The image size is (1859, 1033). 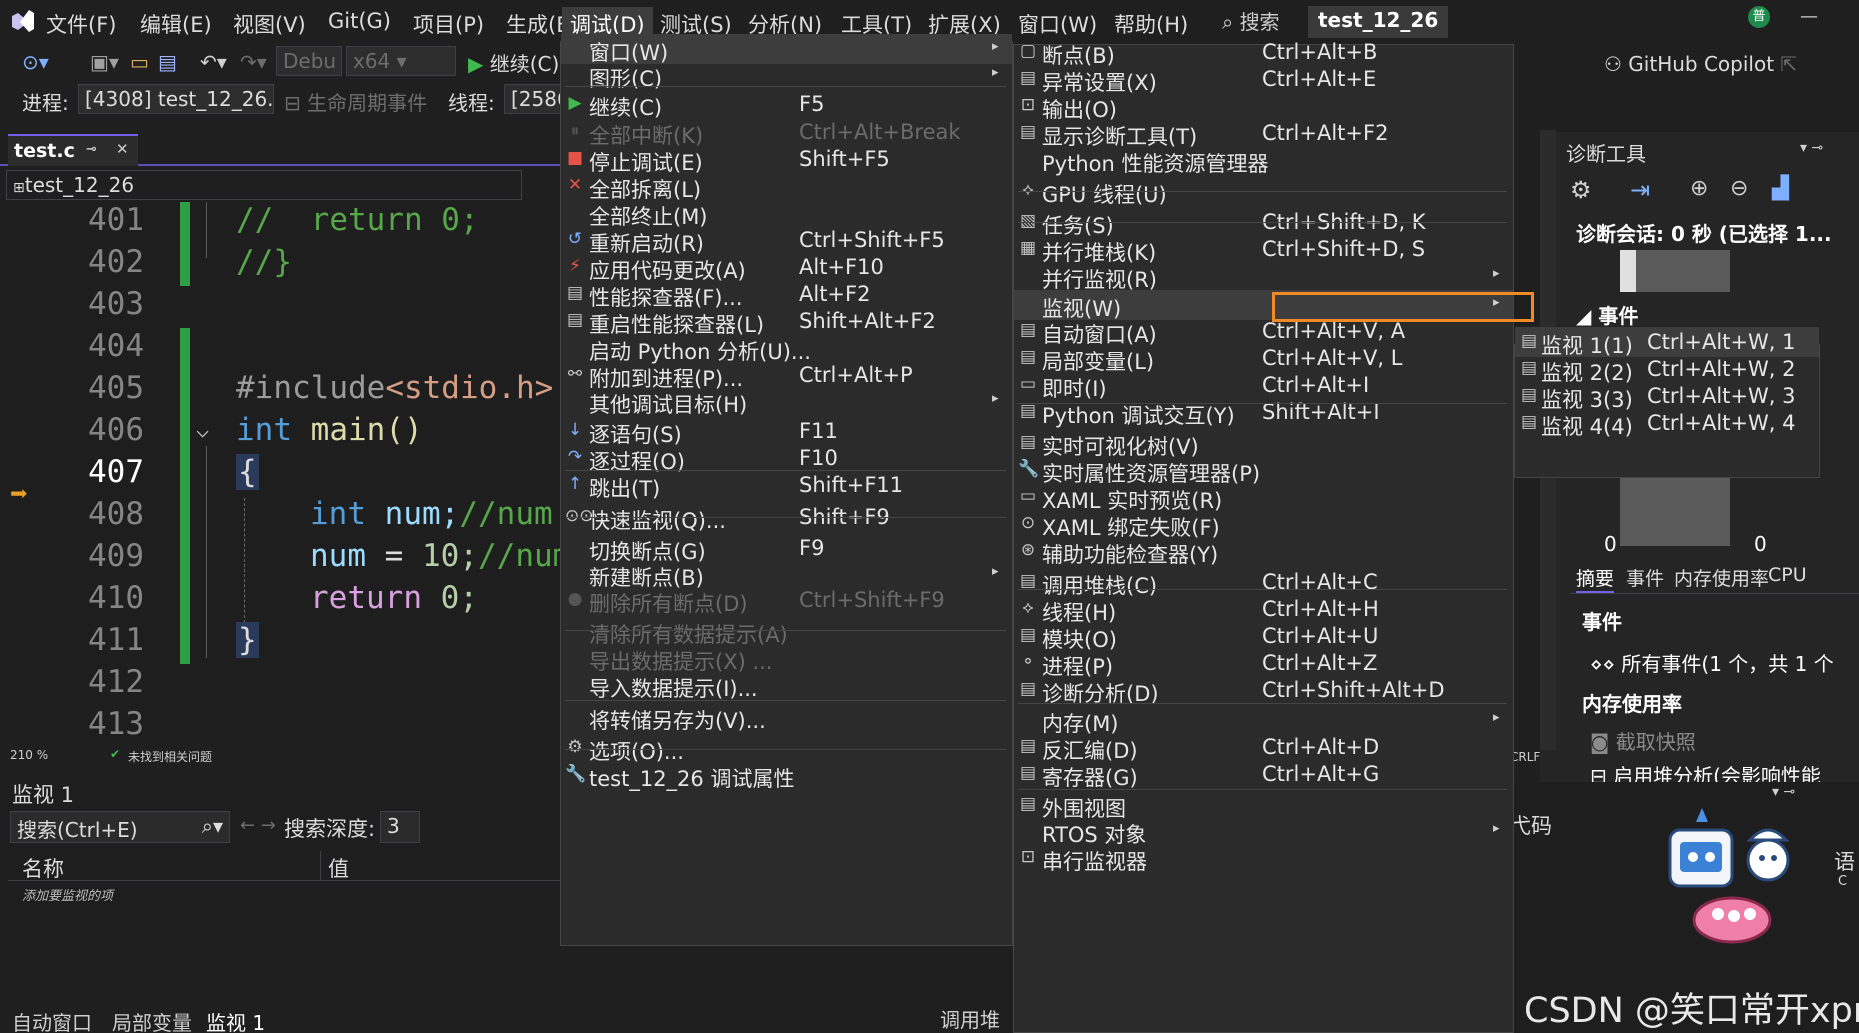 What do you see at coordinates (607, 22) in the screenshot?
I see `menu-debug: 调试(D)` at bounding box center [607, 22].